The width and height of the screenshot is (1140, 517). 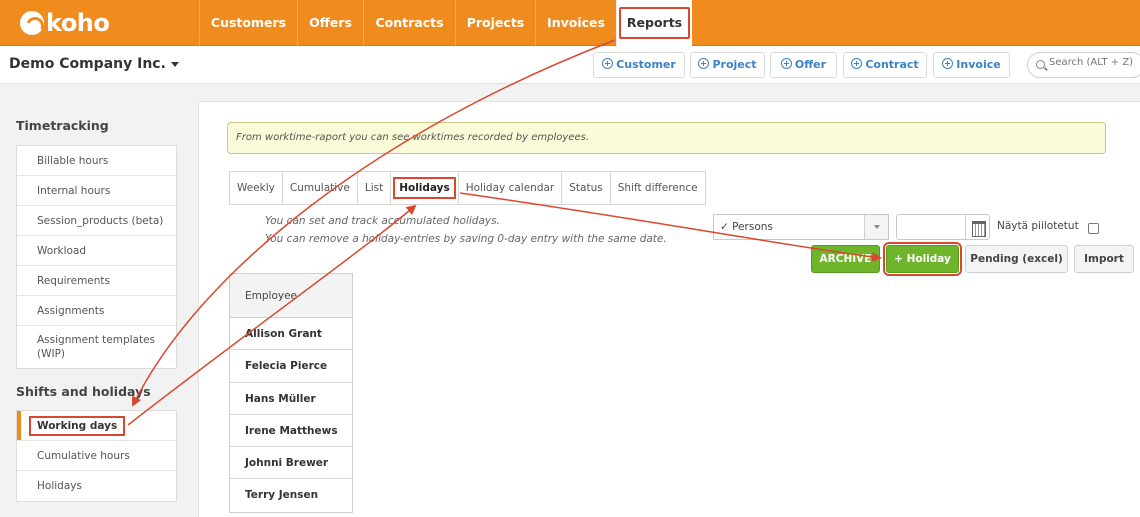 I want to click on tab-status: Status, so click(x=586, y=188).